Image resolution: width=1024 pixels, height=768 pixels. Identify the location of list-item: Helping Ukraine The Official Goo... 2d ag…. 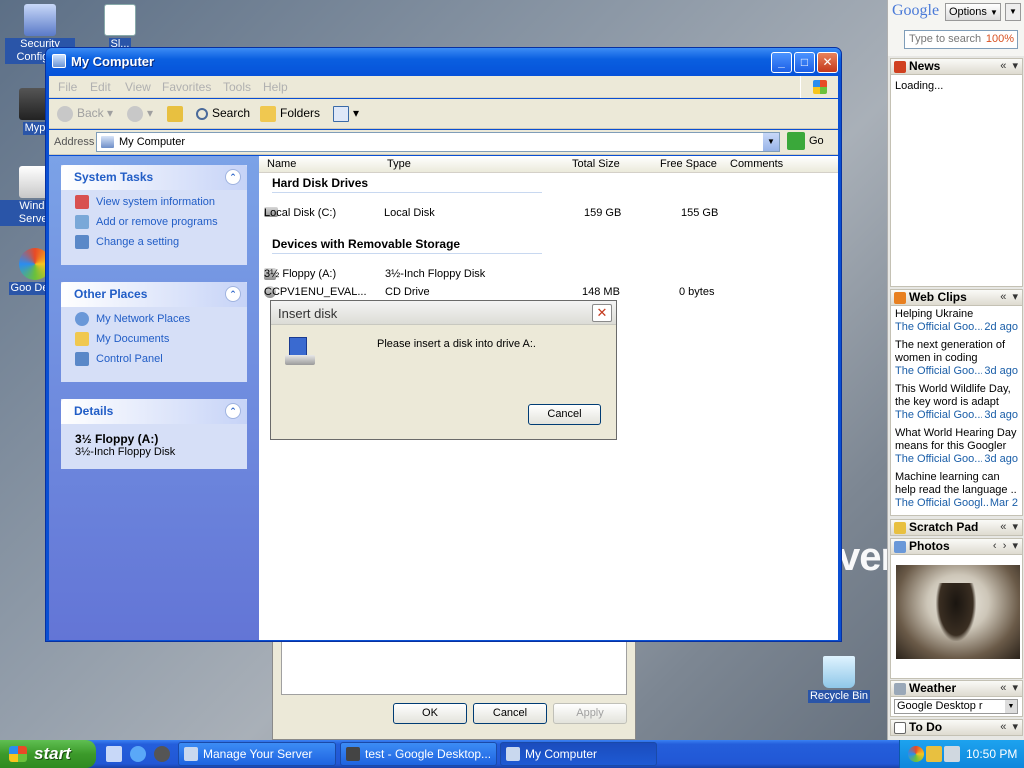
(956, 321).